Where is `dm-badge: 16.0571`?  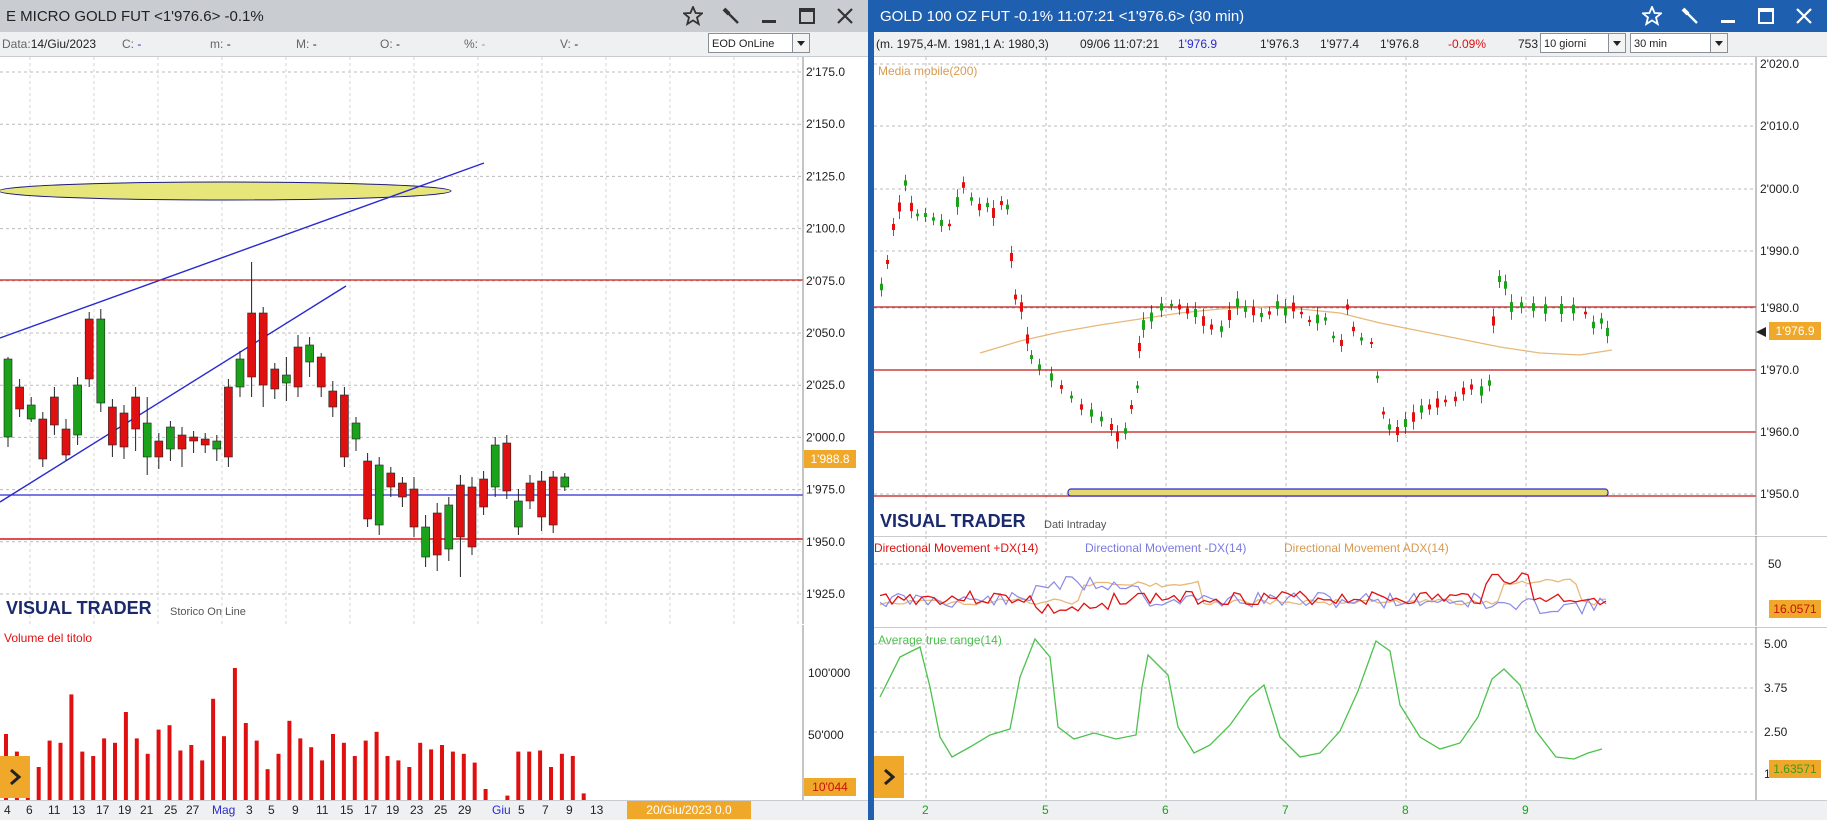
dm-badge: 16.0571 is located at coordinates (1795, 609).